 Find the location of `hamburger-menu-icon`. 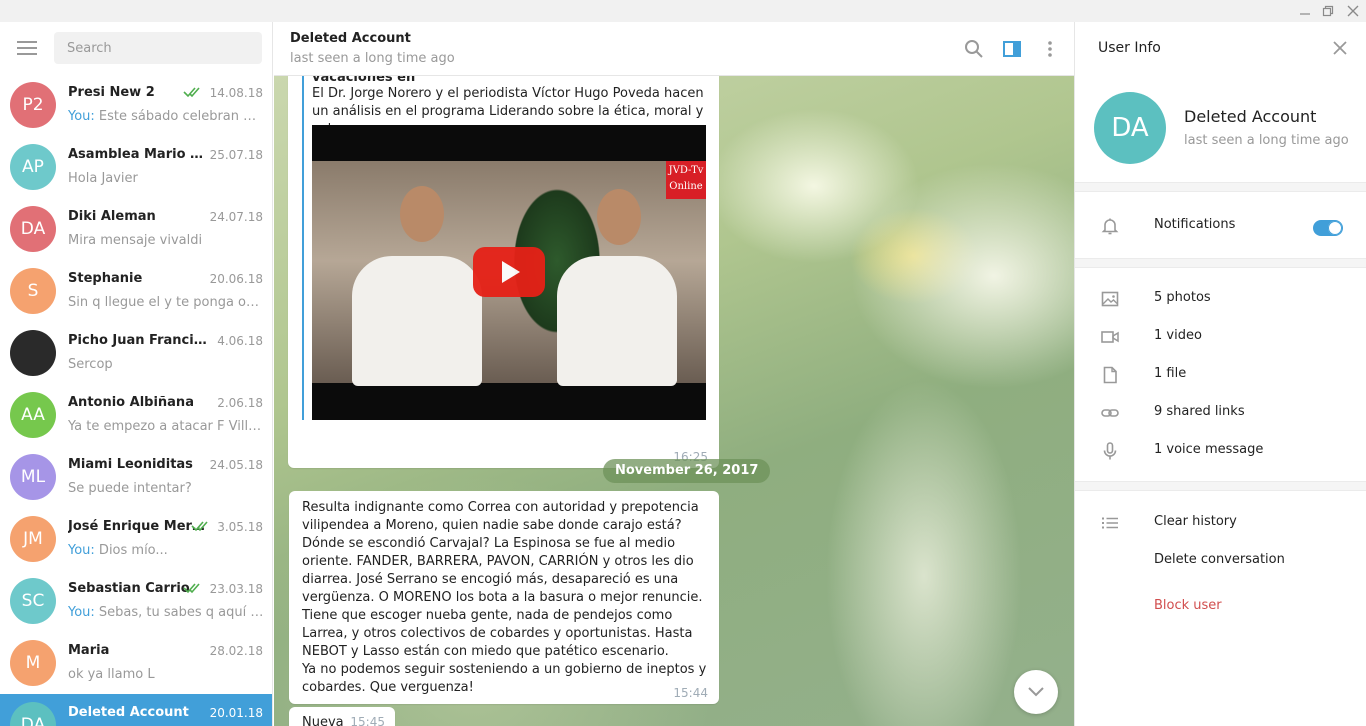

hamburger-menu-icon is located at coordinates (27, 48).